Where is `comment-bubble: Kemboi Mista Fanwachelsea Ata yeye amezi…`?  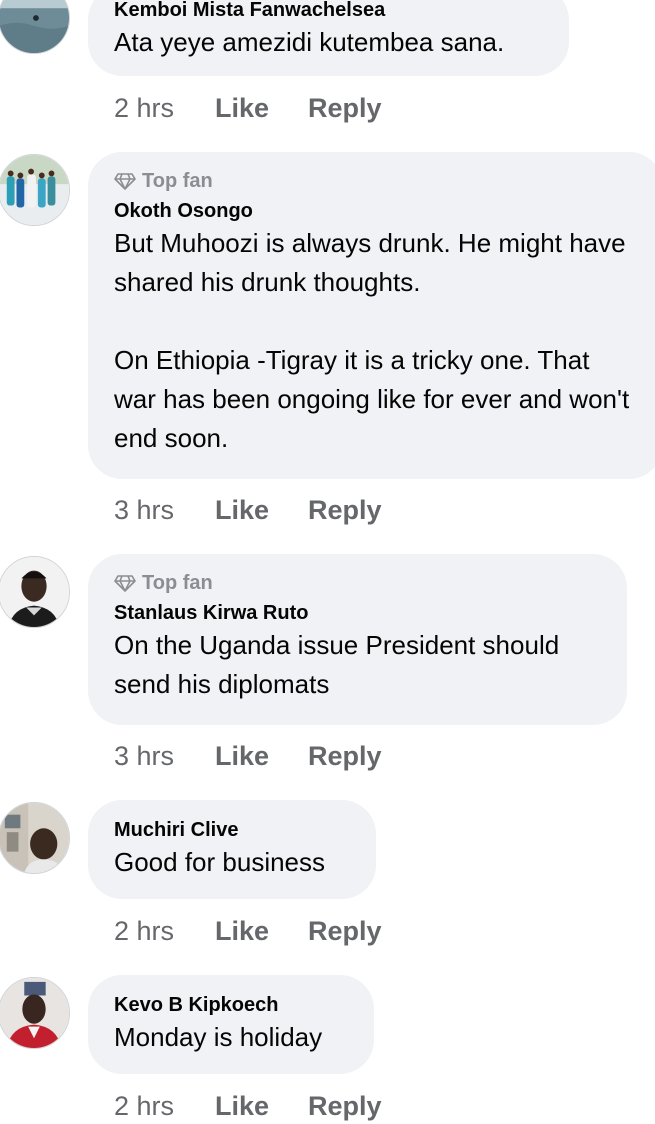 comment-bubble: Kemboi Mista Fanwachelsea Ata yeye amezi… is located at coordinates (328, 38).